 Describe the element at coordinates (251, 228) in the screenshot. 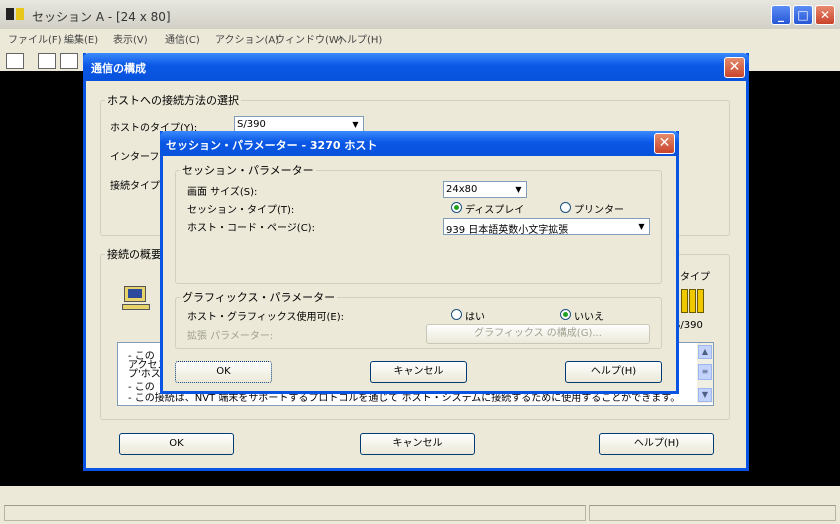

I see `code-page-label: ホスト・コード・ページ(C):` at that location.